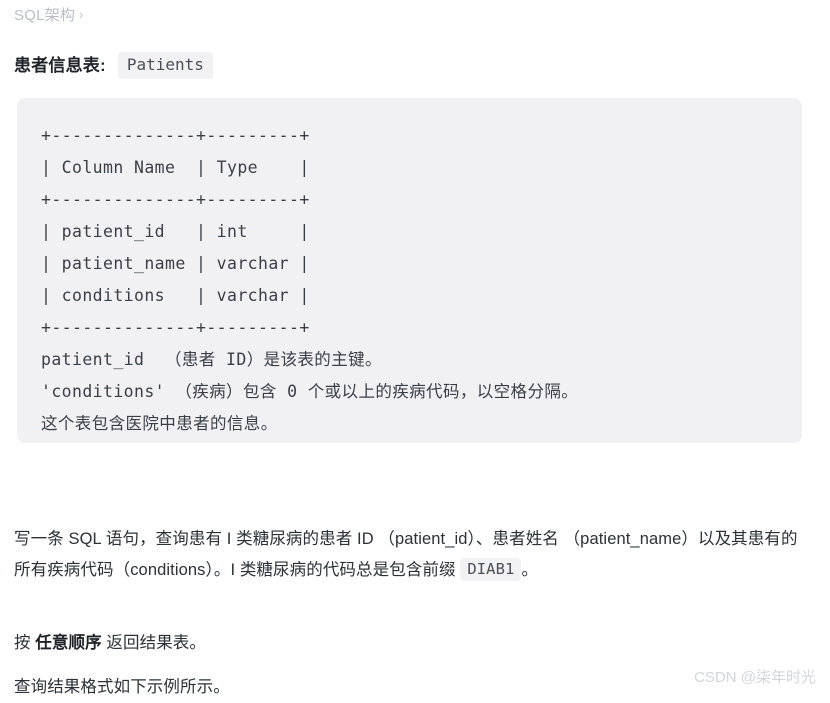 The height and width of the screenshot is (703, 830). What do you see at coordinates (81, 14) in the screenshot?
I see `chevron-right-icon: ›` at bounding box center [81, 14].